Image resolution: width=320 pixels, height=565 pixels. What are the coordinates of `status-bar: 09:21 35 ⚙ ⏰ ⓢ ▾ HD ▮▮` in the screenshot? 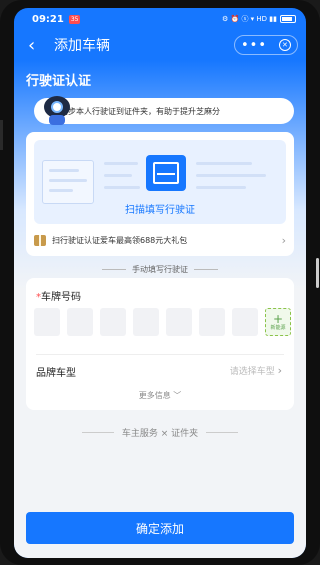 It's located at (160, 19).